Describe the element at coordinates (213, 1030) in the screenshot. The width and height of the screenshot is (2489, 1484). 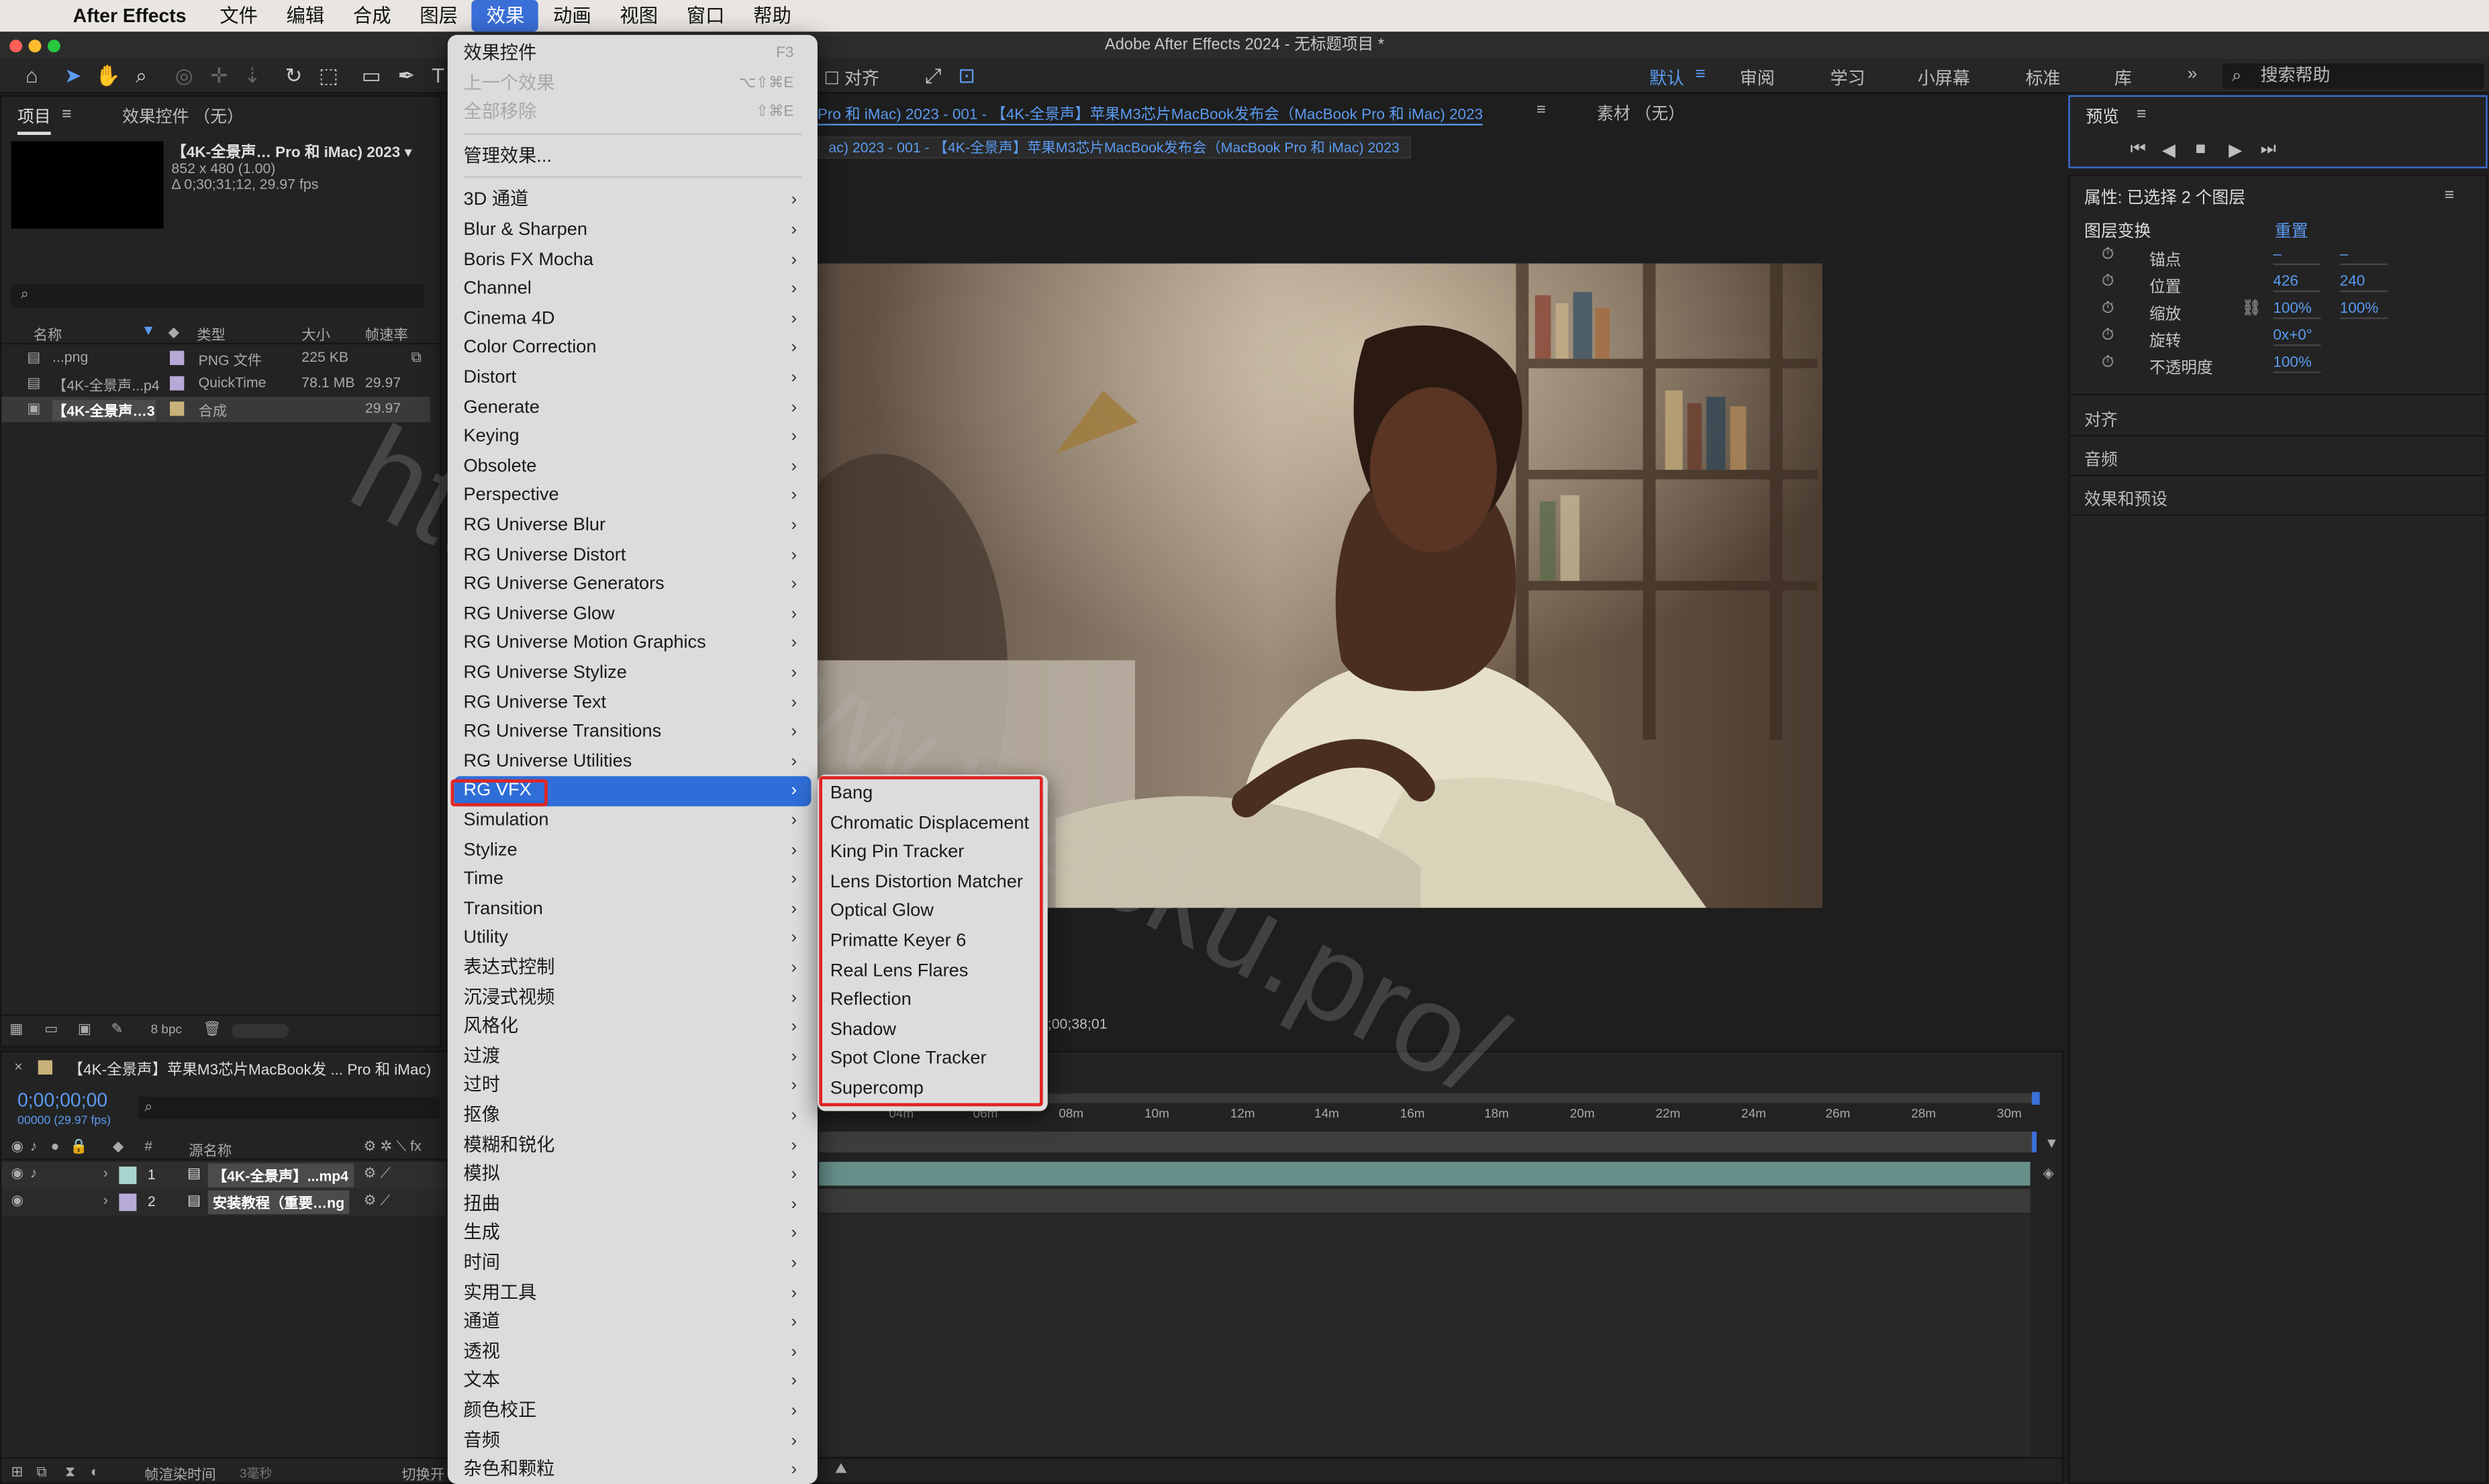
I see `trash-icon: 🗑` at that location.